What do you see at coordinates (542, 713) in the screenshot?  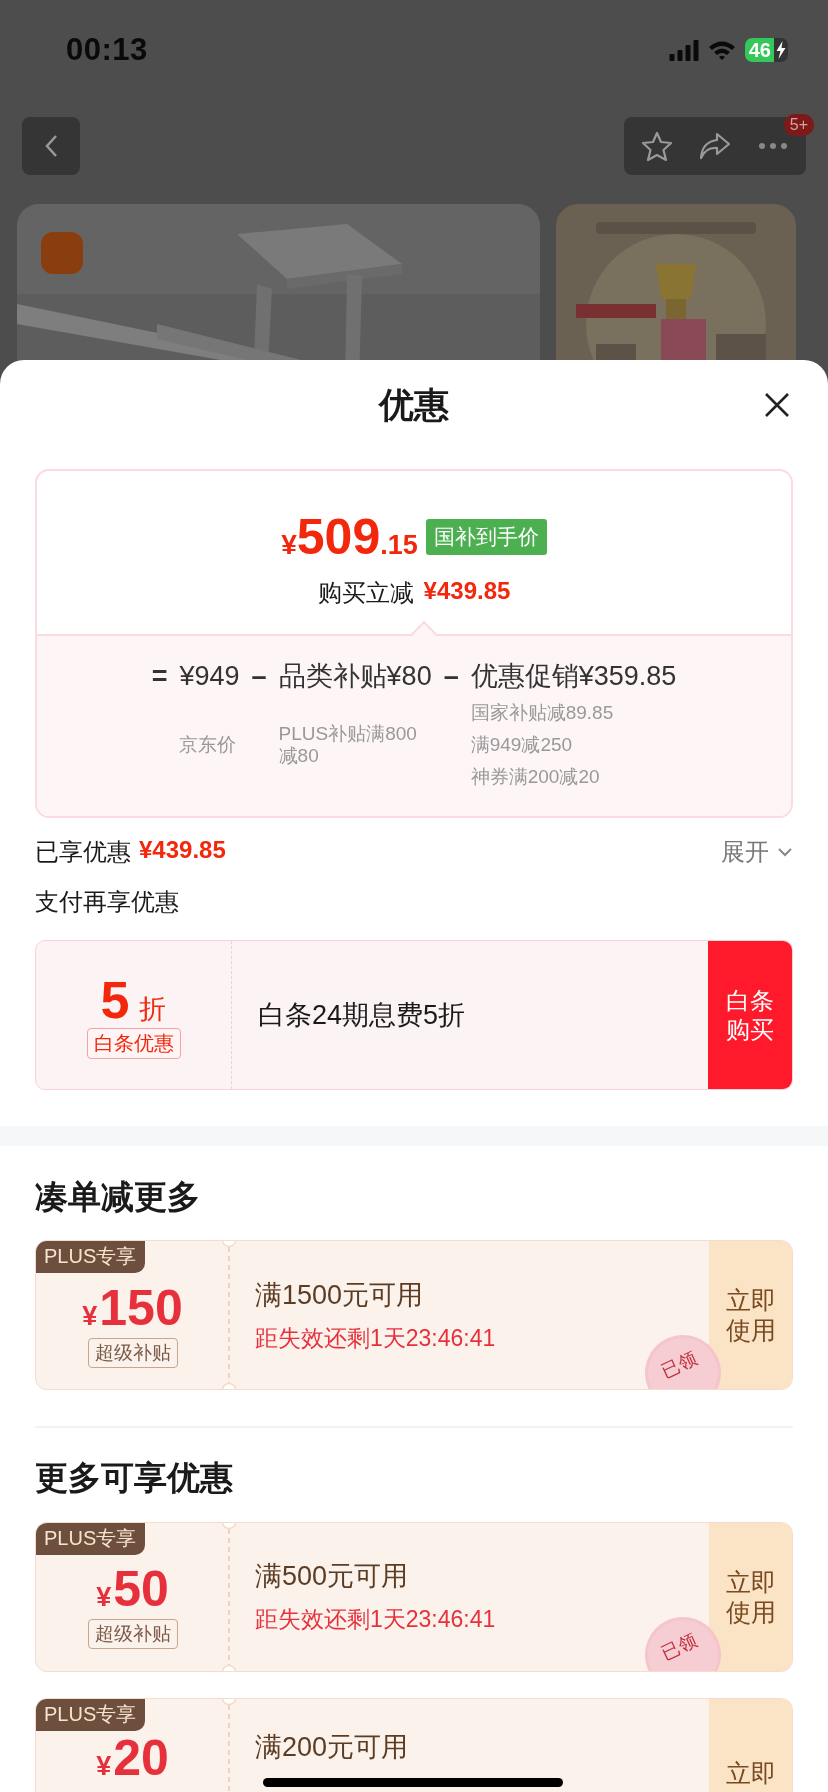 I see `price-note: 国家补贴减89.85` at bounding box center [542, 713].